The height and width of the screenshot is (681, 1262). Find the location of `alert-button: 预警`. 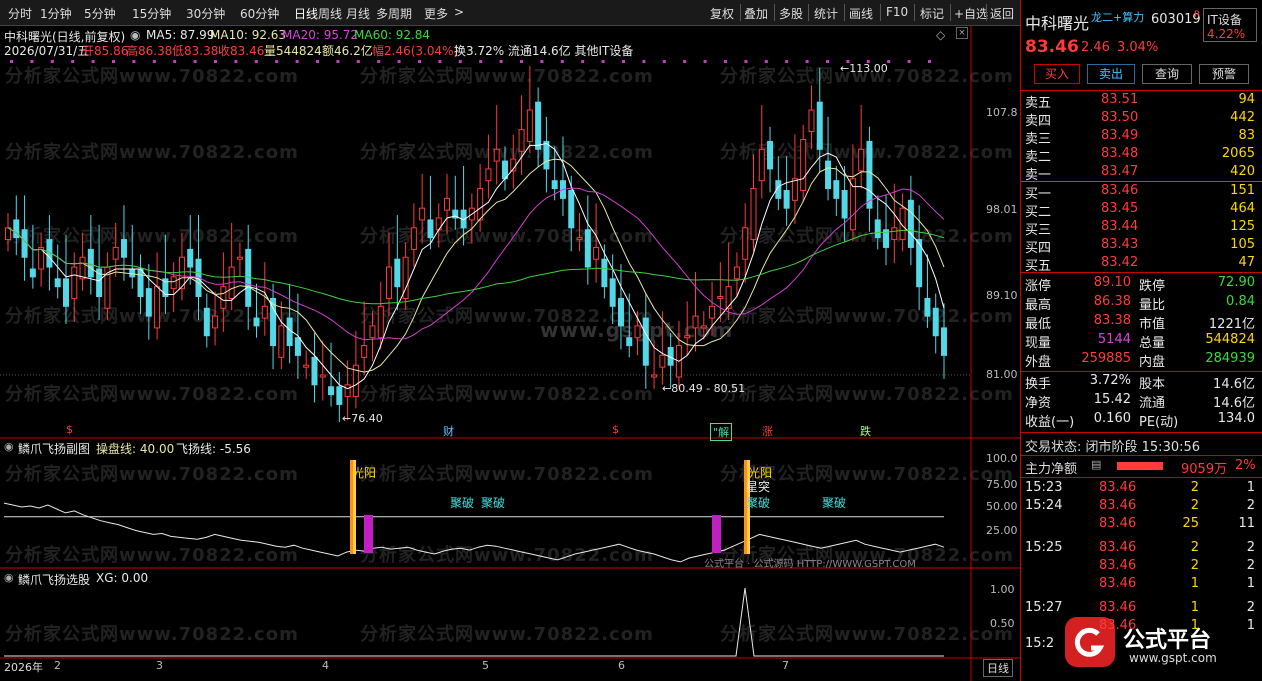

alert-button: 预警 is located at coordinates (1224, 74).